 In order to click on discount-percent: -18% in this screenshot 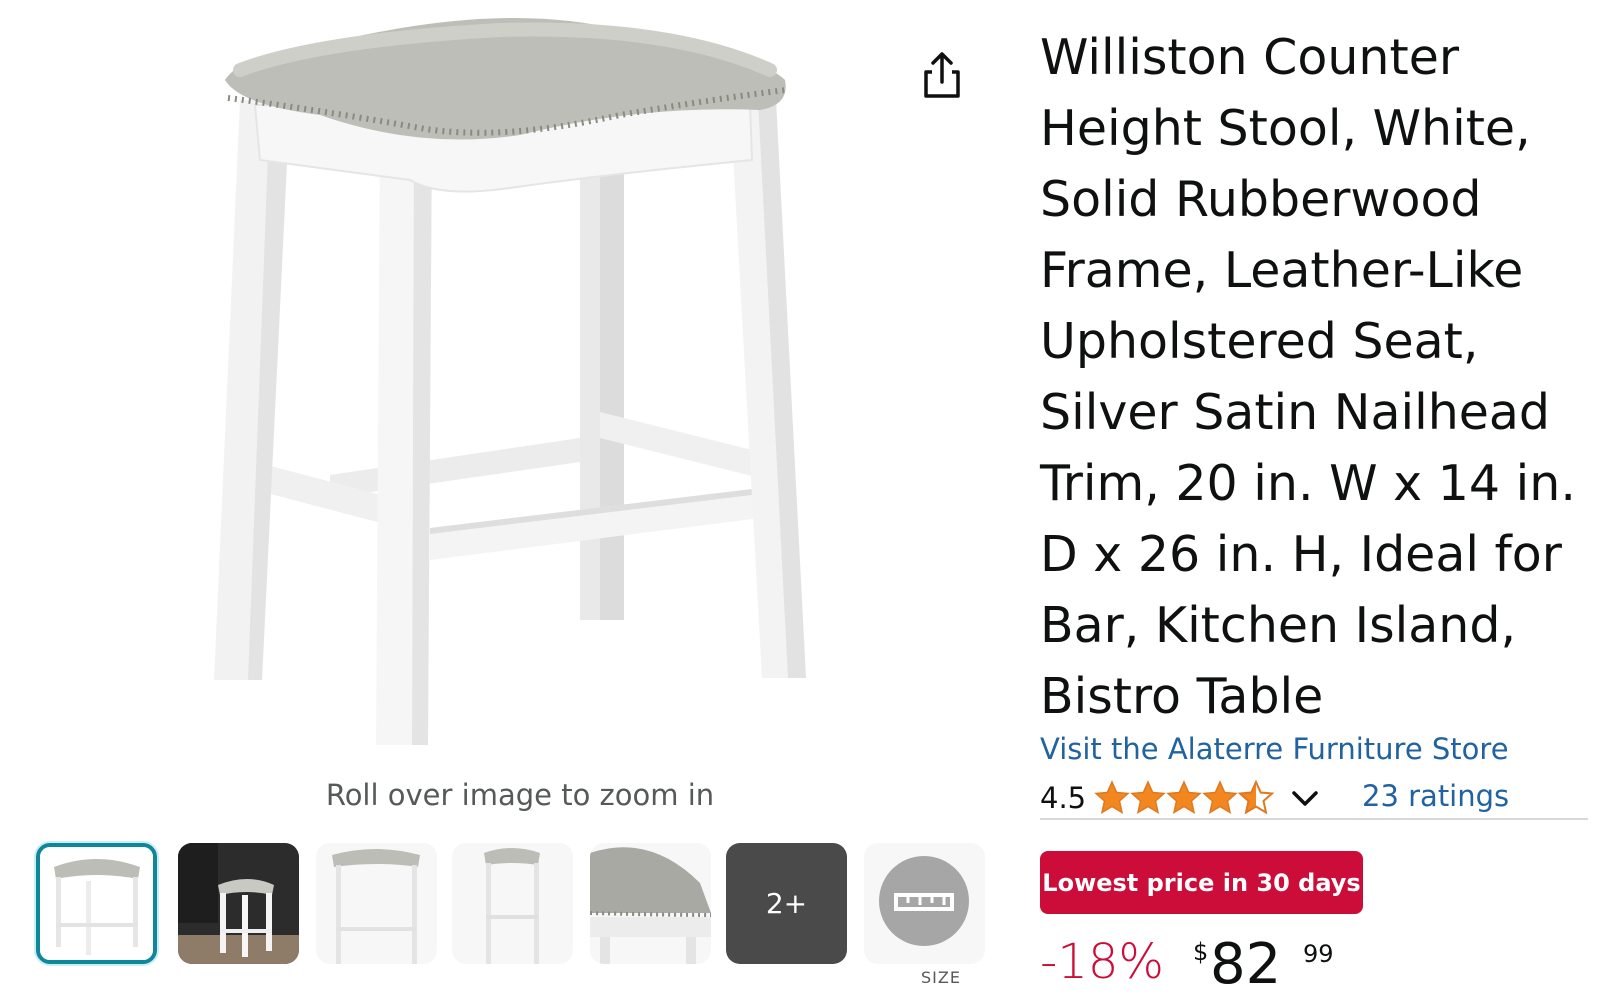, I will do `click(1102, 962)`.